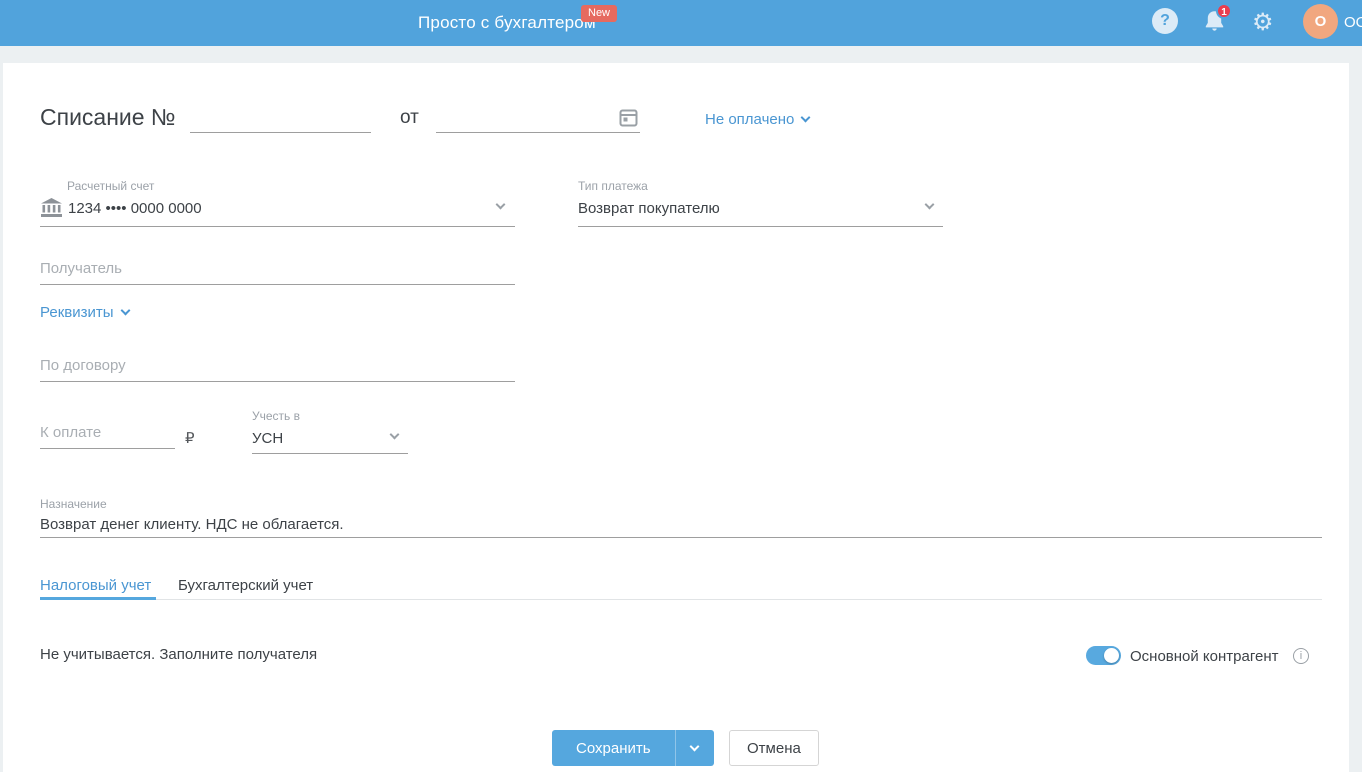 The width and height of the screenshot is (1362, 772). I want to click on header-bar: Просто с бухгалтером New ? 1 ⚙ О ОО, so click(681, 23).